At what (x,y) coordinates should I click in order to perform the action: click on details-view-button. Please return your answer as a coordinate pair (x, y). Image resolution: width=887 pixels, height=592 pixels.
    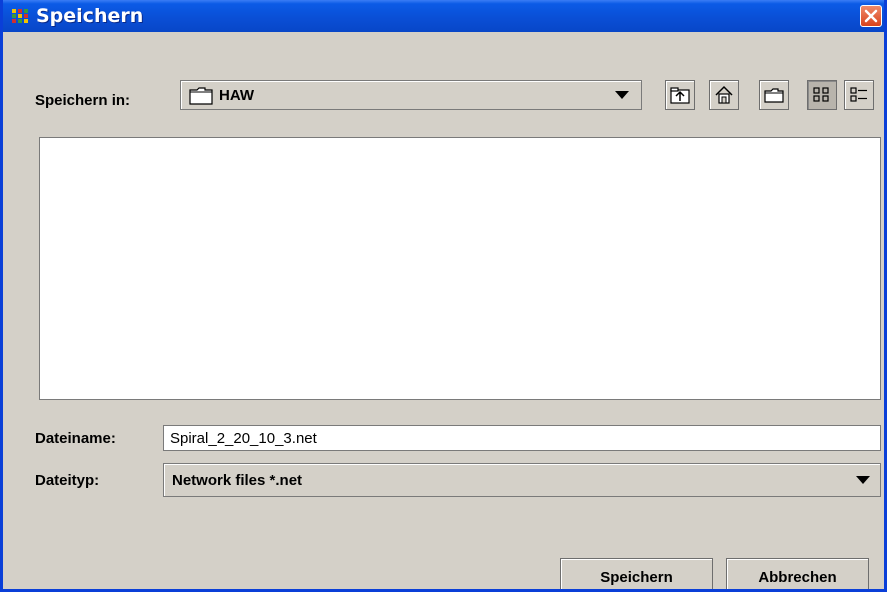
    Looking at the image, I should click on (859, 95).